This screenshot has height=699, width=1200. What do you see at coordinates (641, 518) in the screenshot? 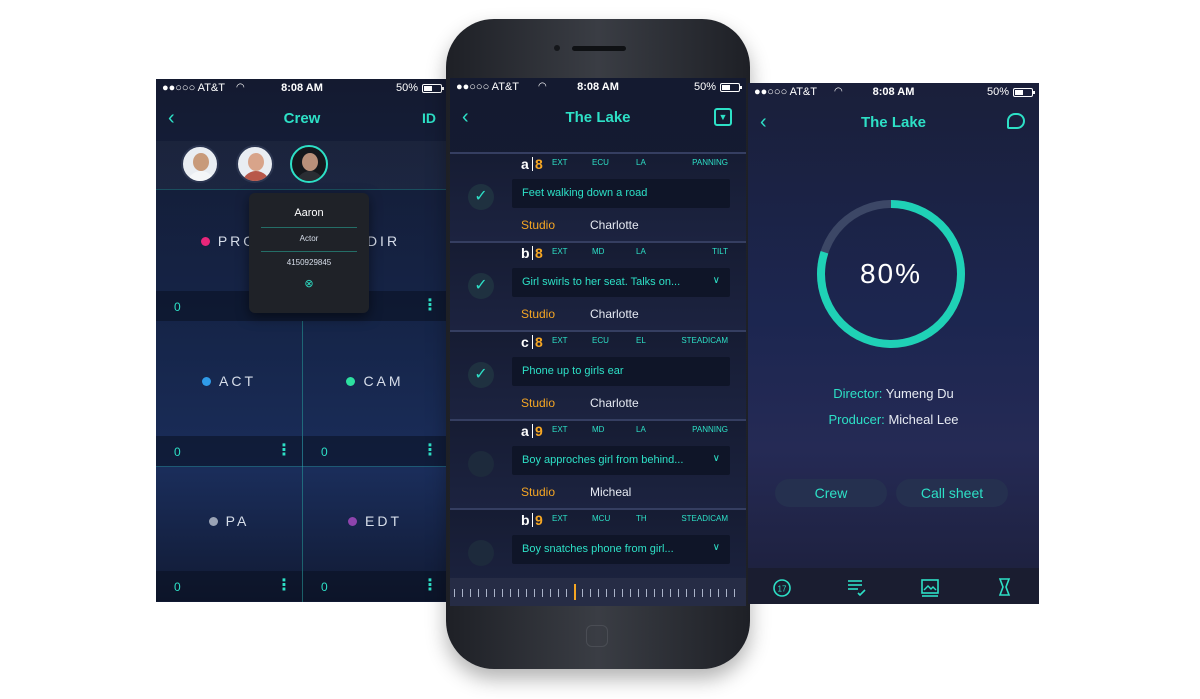
I see `shot-tag: TH` at bounding box center [641, 518].